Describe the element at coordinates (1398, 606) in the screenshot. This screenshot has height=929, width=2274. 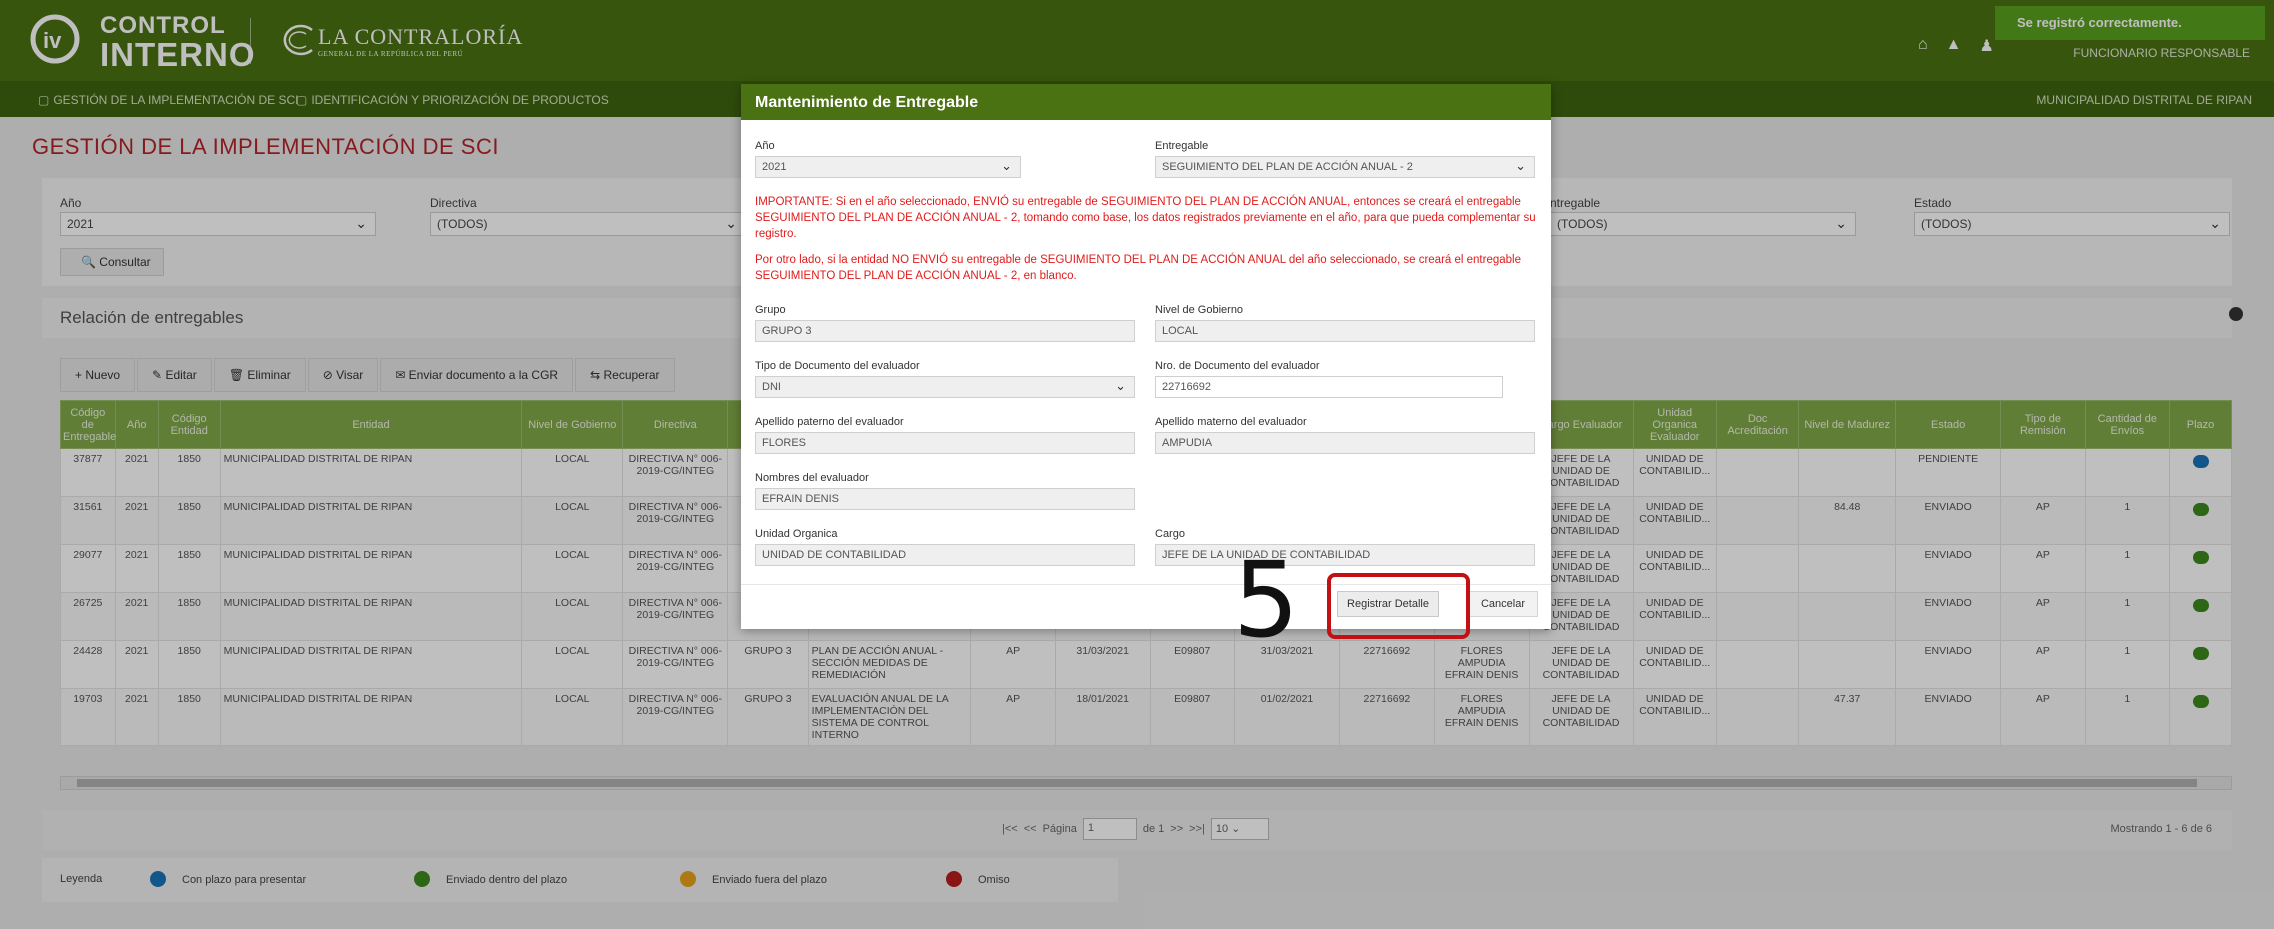
I see `highlight-box-annotation` at that location.